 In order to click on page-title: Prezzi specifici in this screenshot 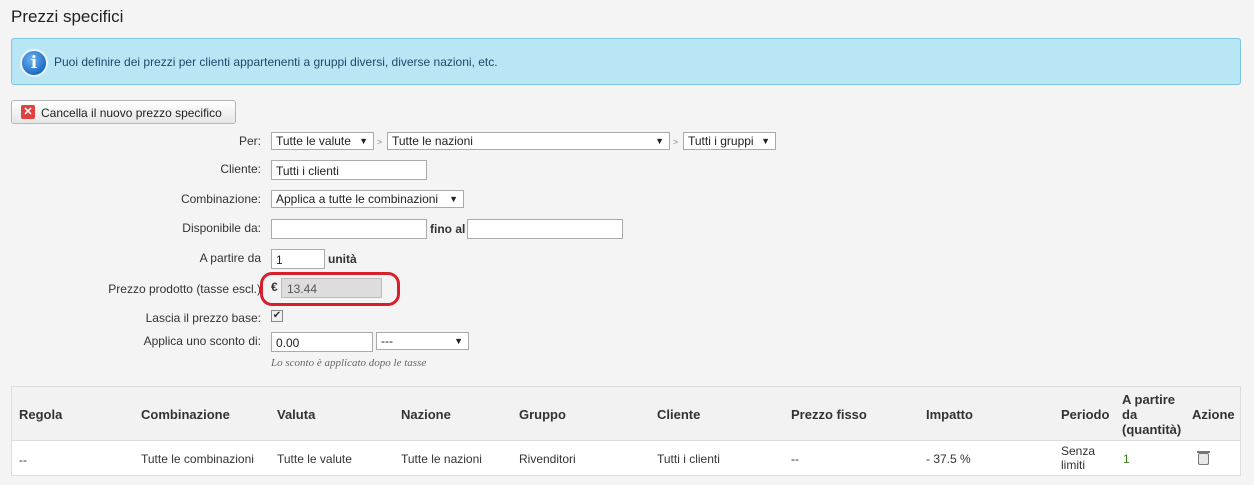, I will do `click(67, 16)`.